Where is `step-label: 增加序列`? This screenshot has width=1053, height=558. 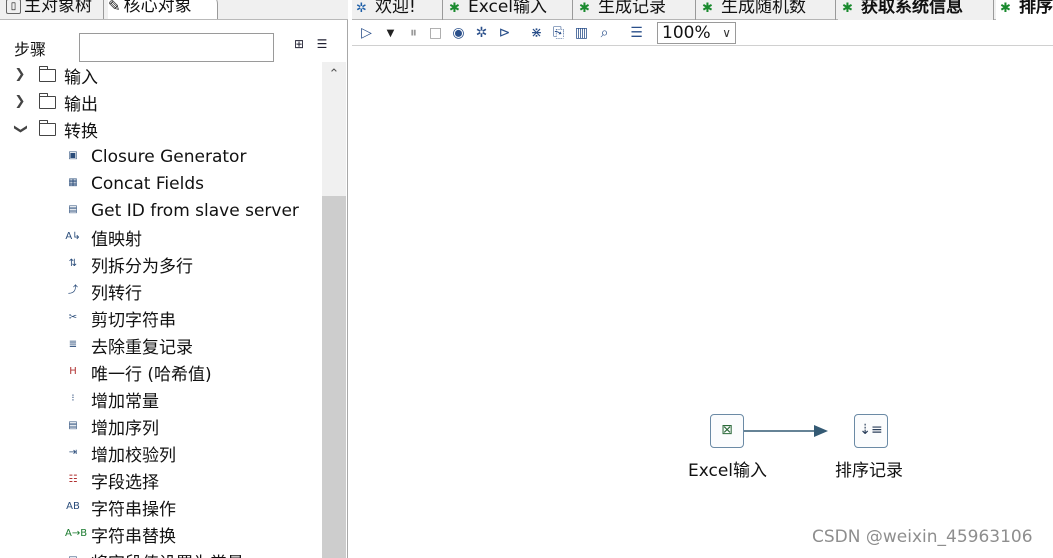
step-label: 增加序列 is located at coordinates (125, 429).